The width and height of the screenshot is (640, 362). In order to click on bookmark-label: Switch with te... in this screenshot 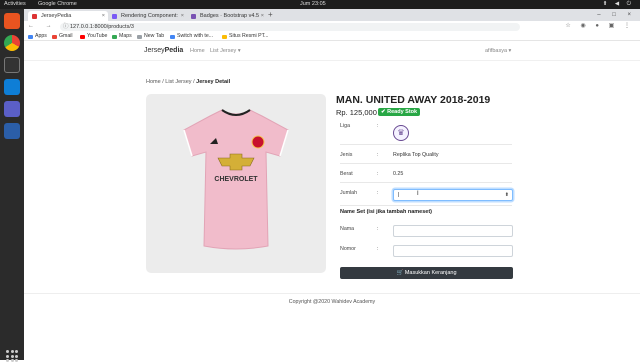, I will do `click(195, 36)`.